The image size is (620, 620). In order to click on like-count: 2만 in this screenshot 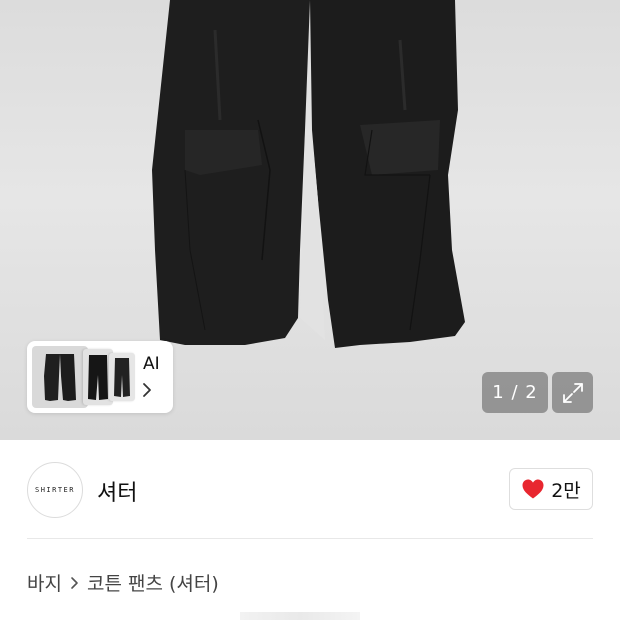, I will do `click(566, 490)`.